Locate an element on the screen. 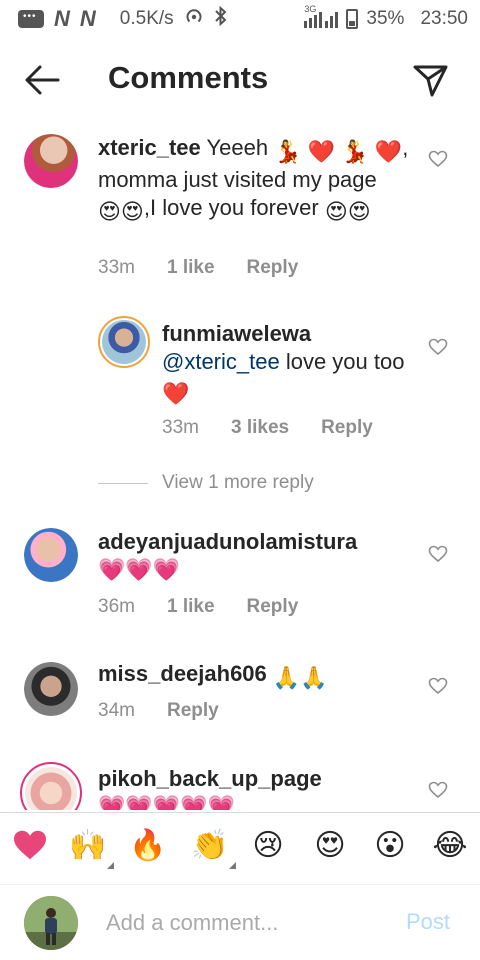 This screenshot has height=960, width=480. bluetooth-icon is located at coordinates (221, 18).